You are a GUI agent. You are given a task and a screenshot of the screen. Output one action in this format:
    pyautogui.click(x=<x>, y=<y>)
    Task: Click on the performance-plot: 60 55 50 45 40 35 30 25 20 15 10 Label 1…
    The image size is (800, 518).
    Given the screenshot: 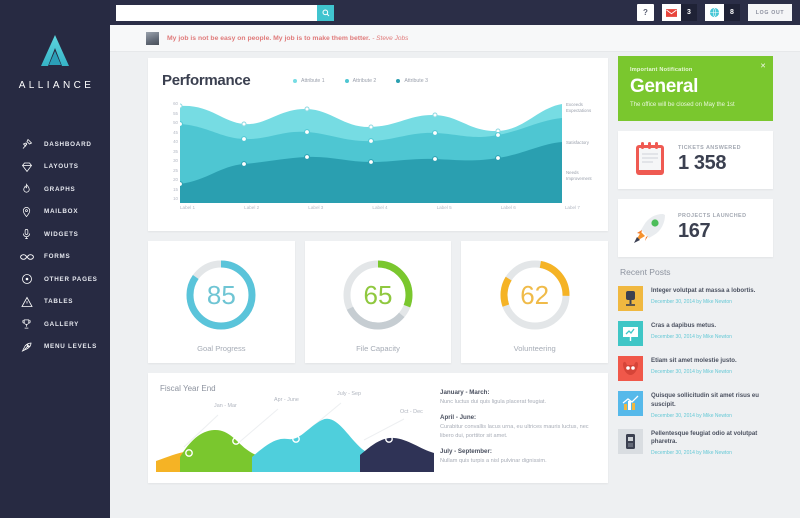 What is the action you would take?
    pyautogui.click(x=378, y=157)
    